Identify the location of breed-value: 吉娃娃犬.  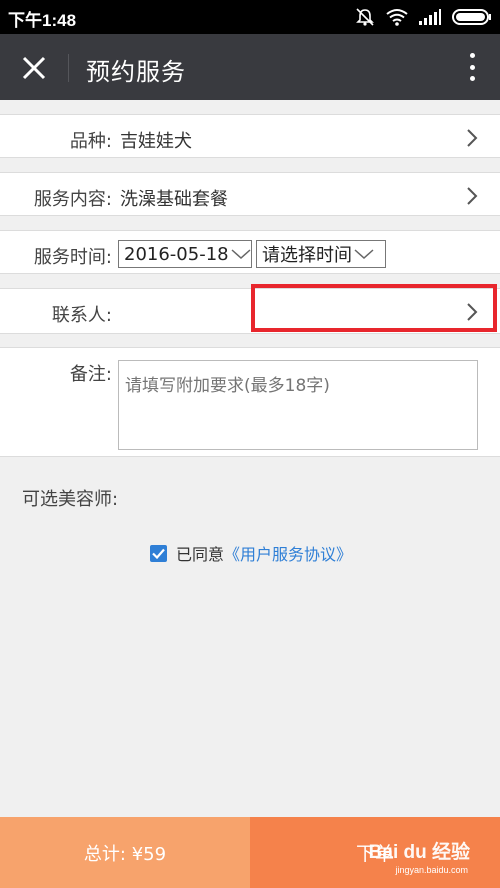
(156, 141).